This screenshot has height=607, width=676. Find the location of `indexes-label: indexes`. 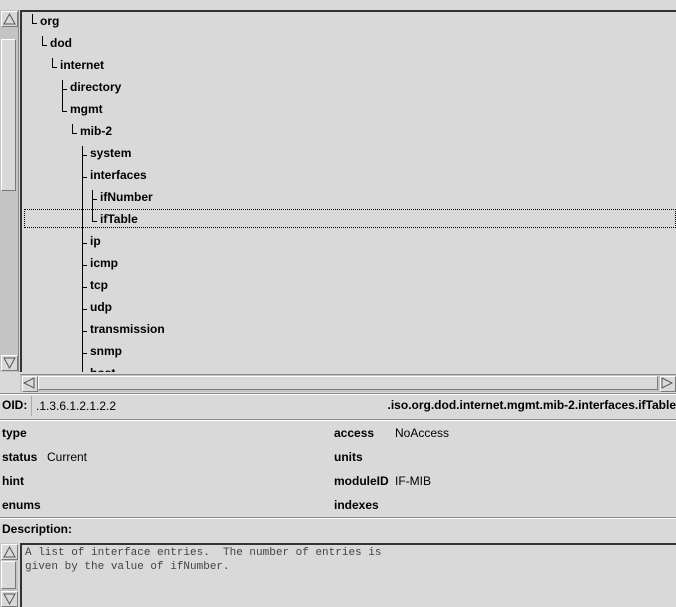

indexes-label: indexes is located at coordinates (356, 505).